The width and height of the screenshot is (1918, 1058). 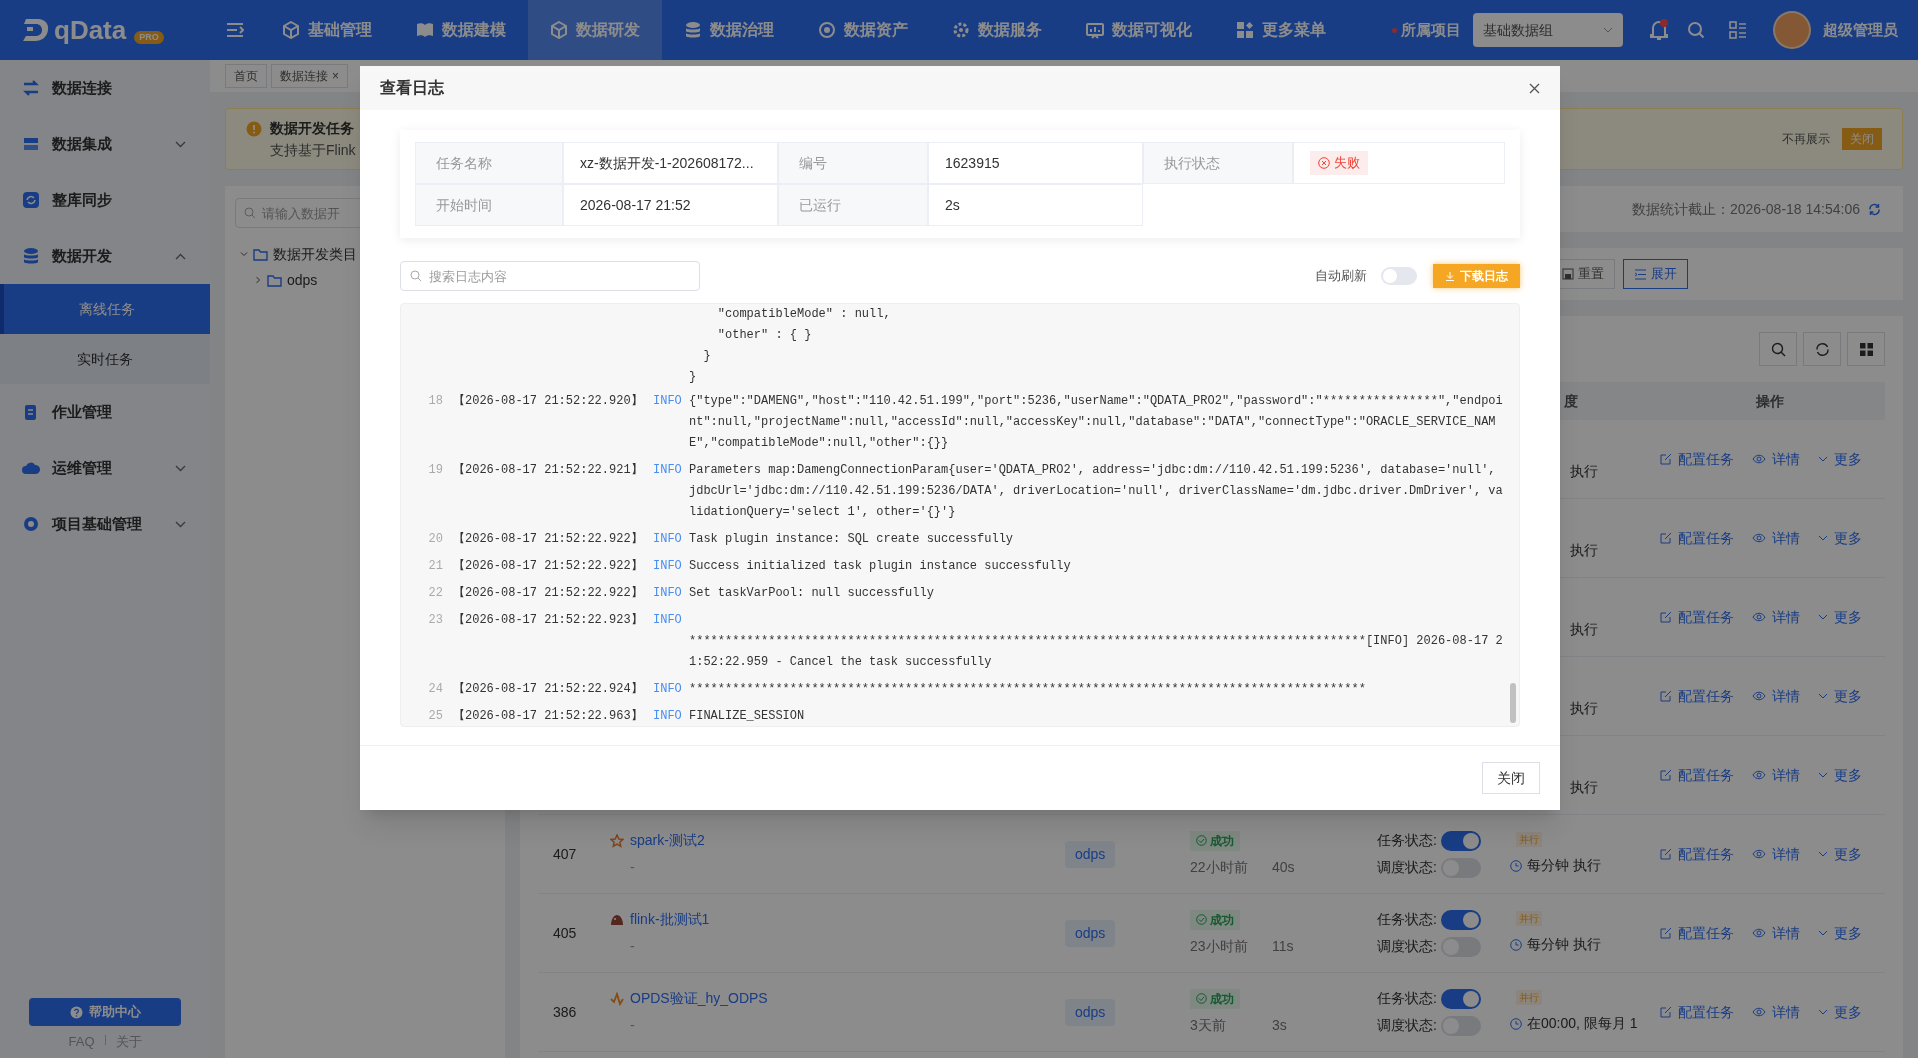 What do you see at coordinates (1192, 163) in the screenshot?
I see `info-label: 执行状态` at bounding box center [1192, 163].